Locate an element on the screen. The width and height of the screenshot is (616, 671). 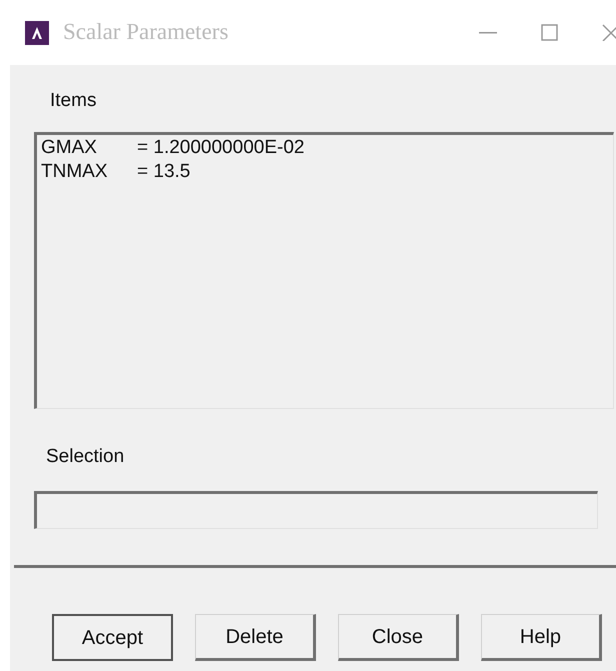
window-title: Scalar Parameters is located at coordinates (145, 32).